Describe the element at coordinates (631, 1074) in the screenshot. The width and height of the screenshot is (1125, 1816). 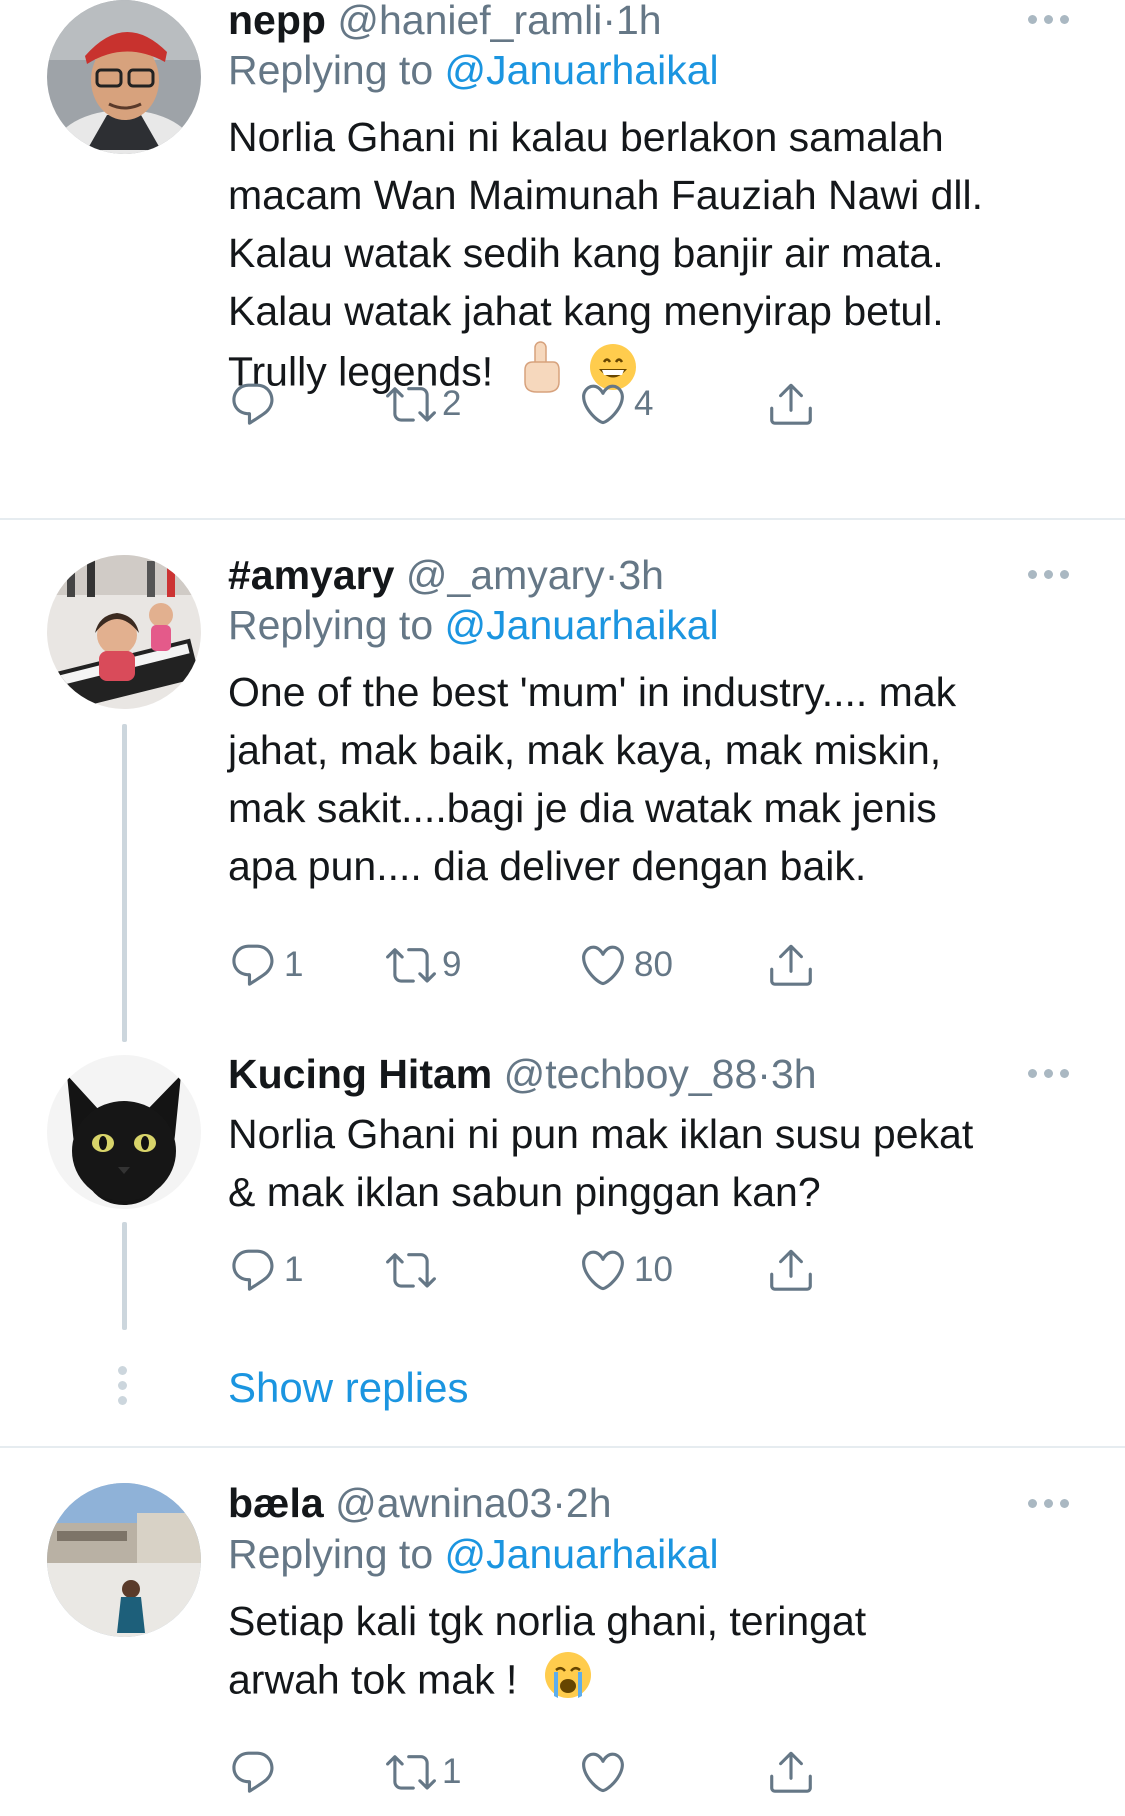
I see `user-handle: @techboy_88` at that location.